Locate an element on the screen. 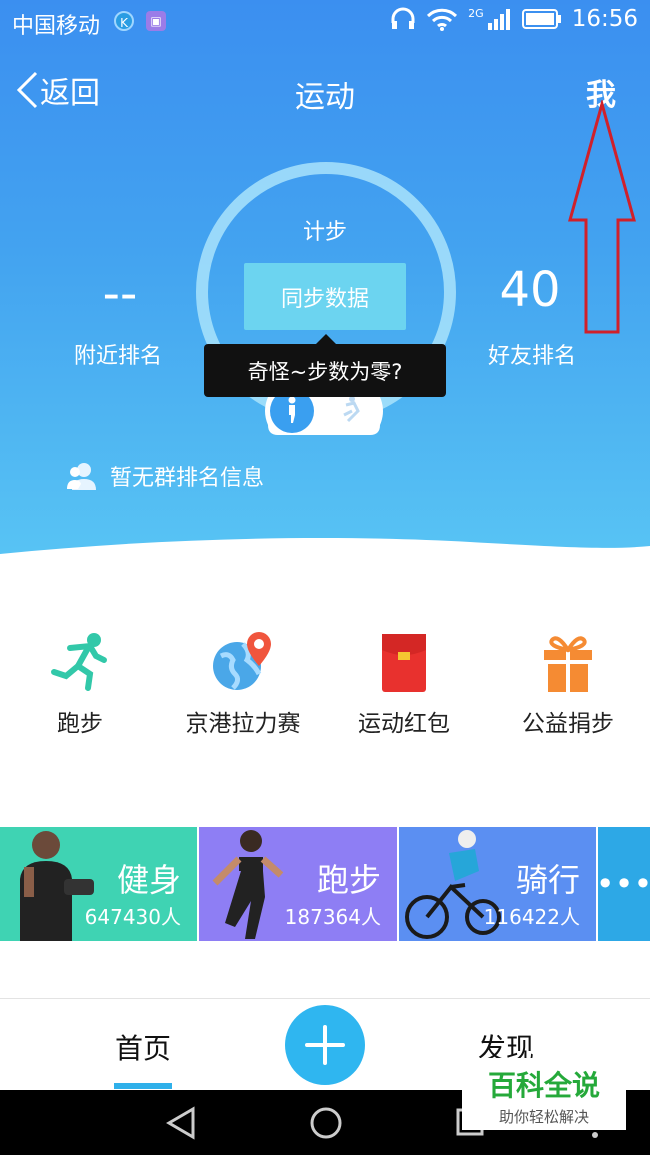  quick-entry-label: 公益捐步 is located at coordinates (568, 724).